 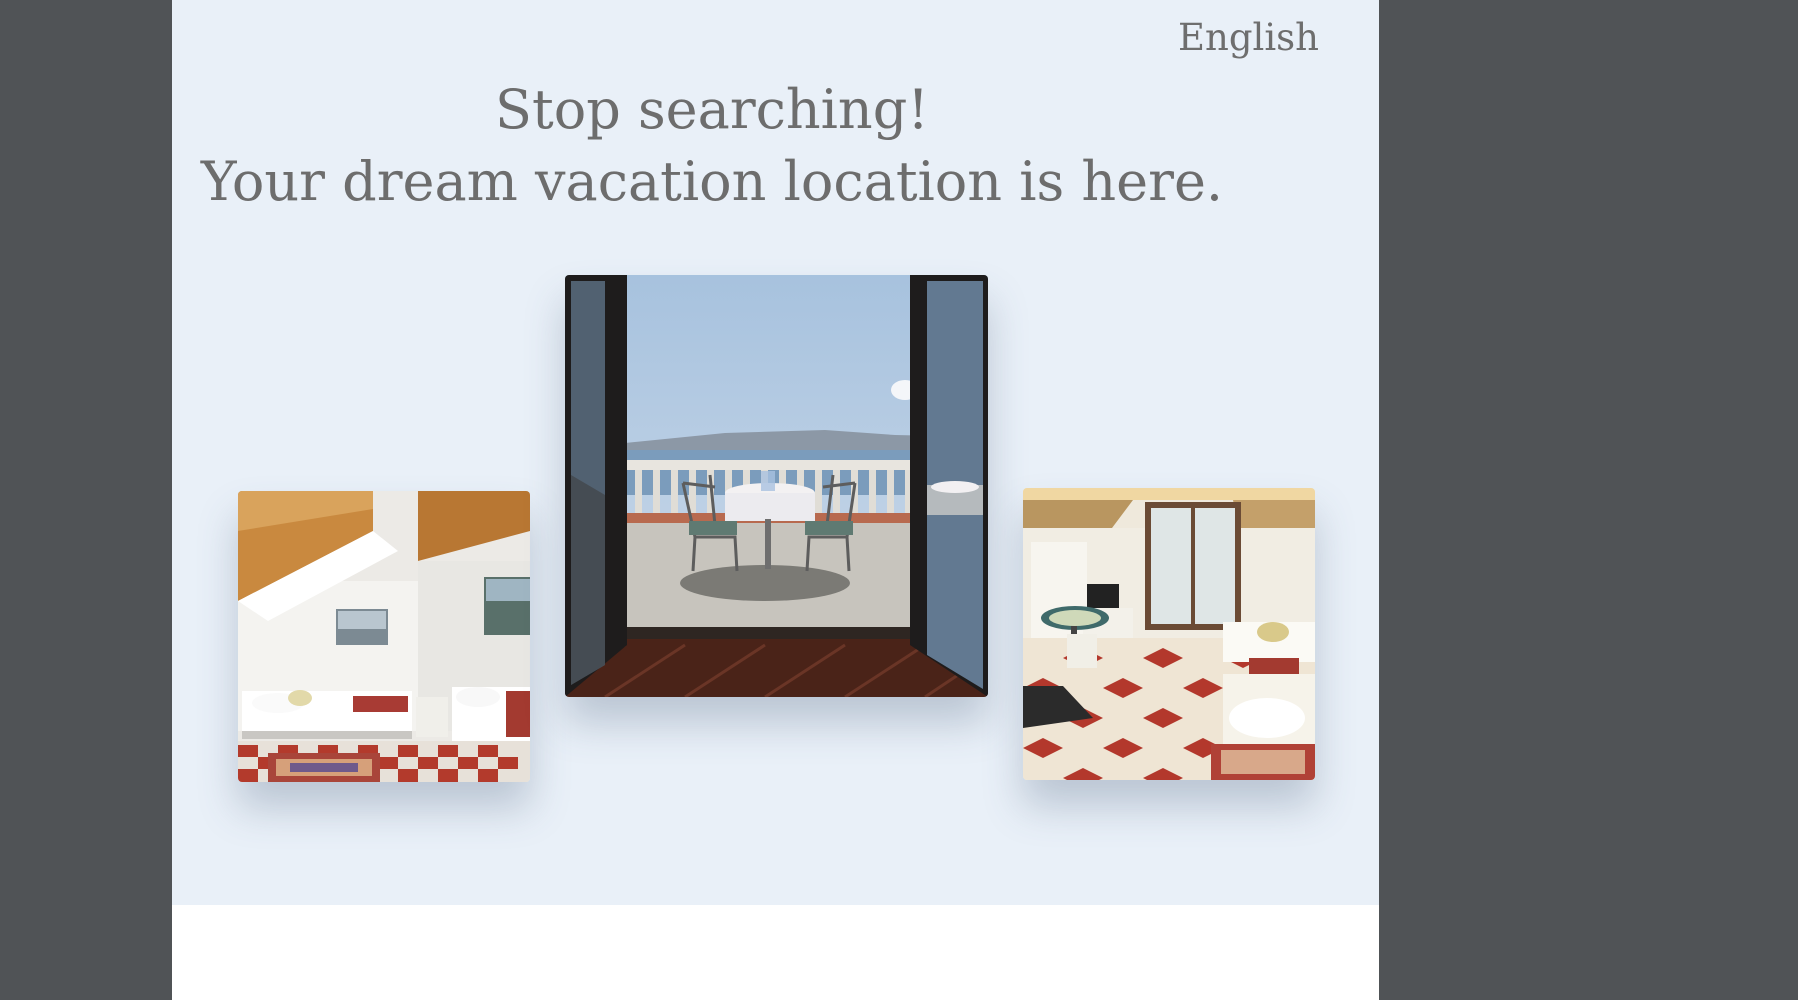 What do you see at coordinates (1248, 37) in the screenshot?
I see `language-selector: English` at bounding box center [1248, 37].